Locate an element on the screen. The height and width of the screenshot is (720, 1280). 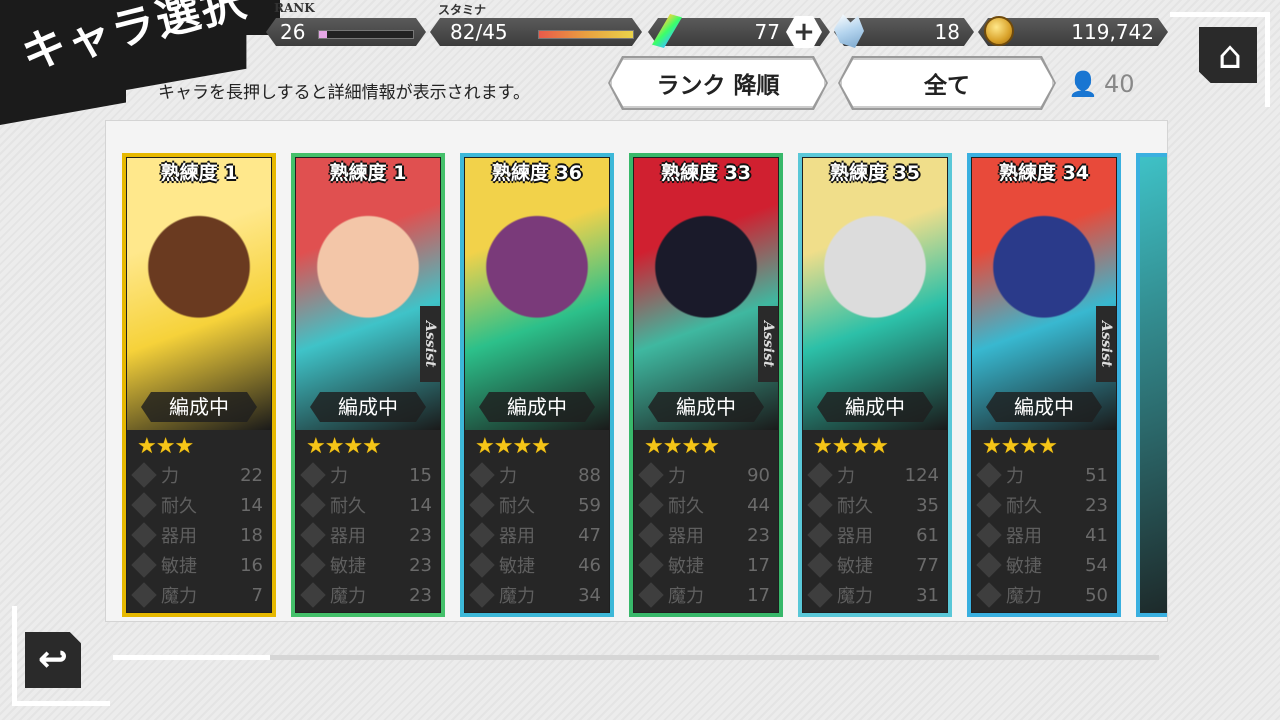
home-button: ⌂ is located at coordinates (1220, 59).